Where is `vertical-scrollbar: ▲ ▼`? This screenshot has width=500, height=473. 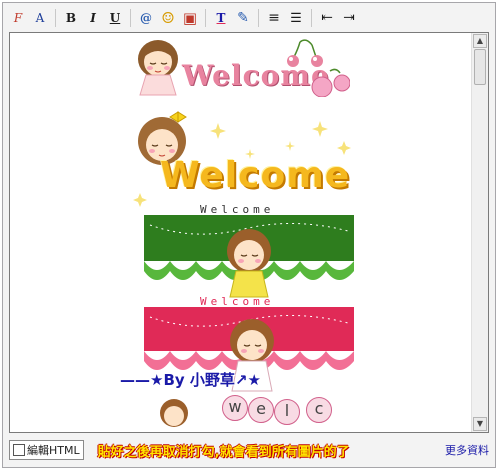
vertical-scrollbar: ▲ ▼ is located at coordinates (479, 232).